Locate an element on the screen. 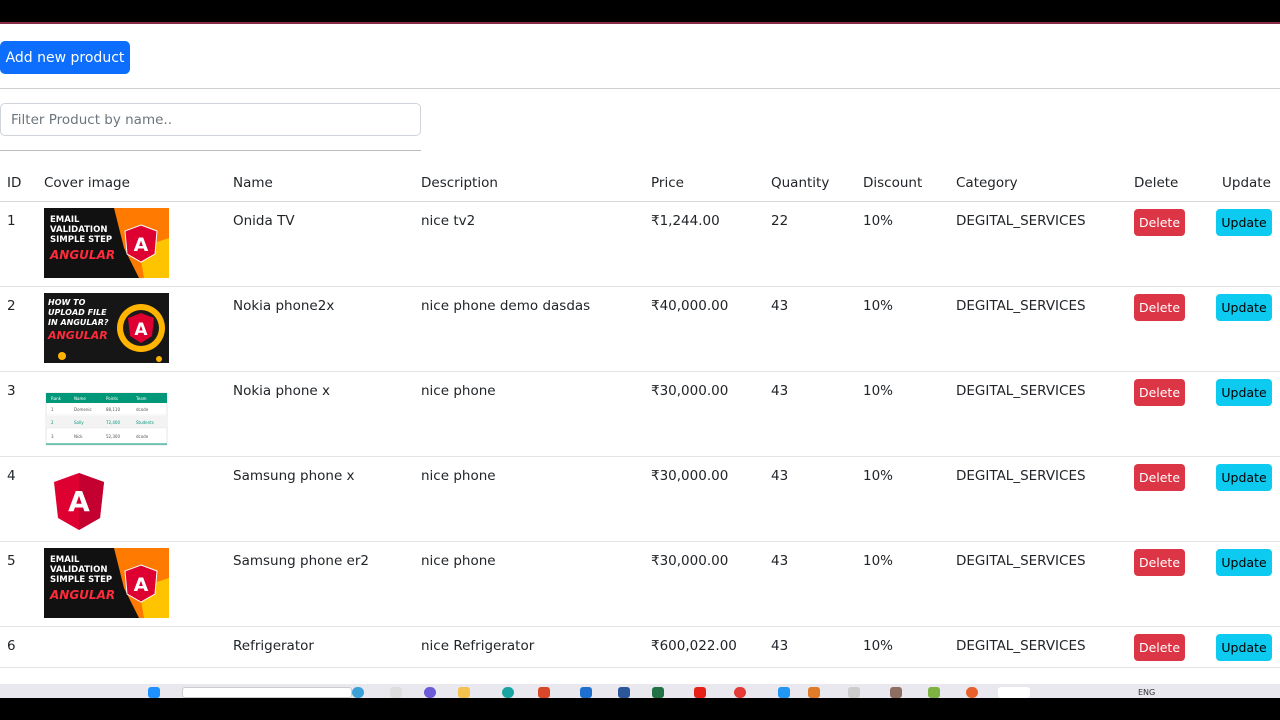 This screenshot has width=1280, height=720. angular-logo-thumbnail: A is located at coordinates (106, 497).